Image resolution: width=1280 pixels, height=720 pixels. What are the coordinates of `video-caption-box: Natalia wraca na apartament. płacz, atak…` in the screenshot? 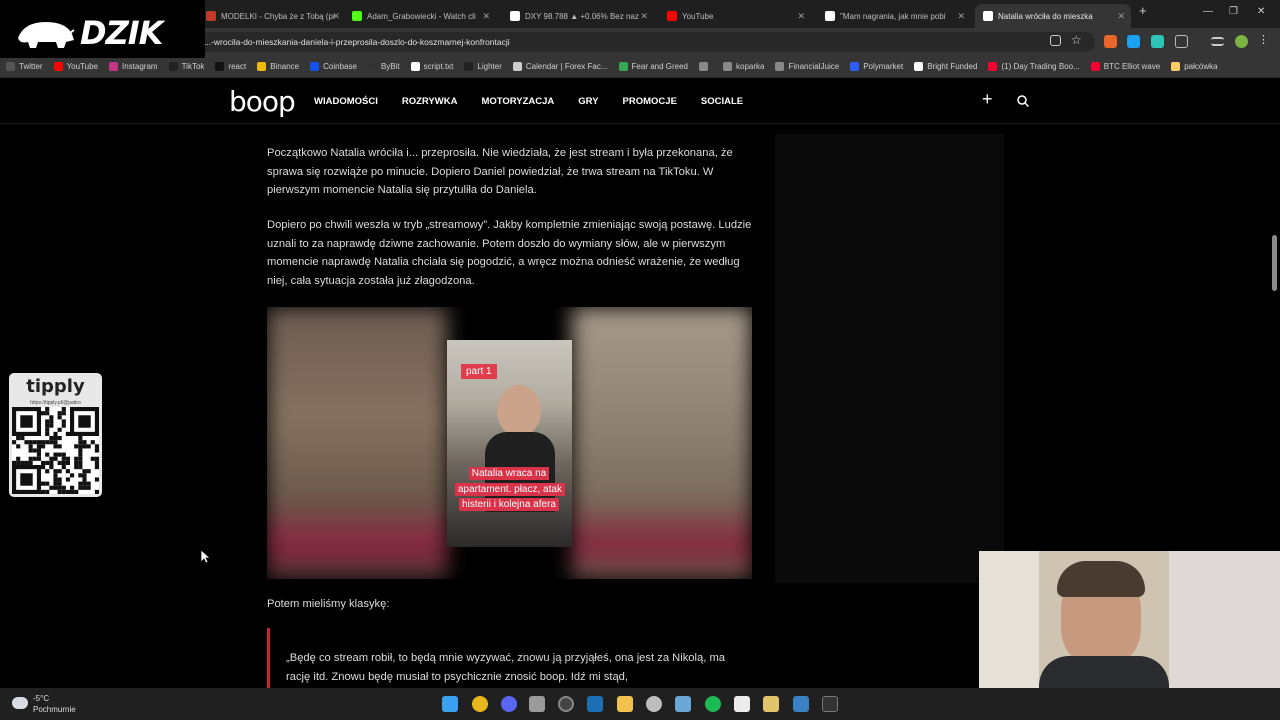 It's located at (510, 489).